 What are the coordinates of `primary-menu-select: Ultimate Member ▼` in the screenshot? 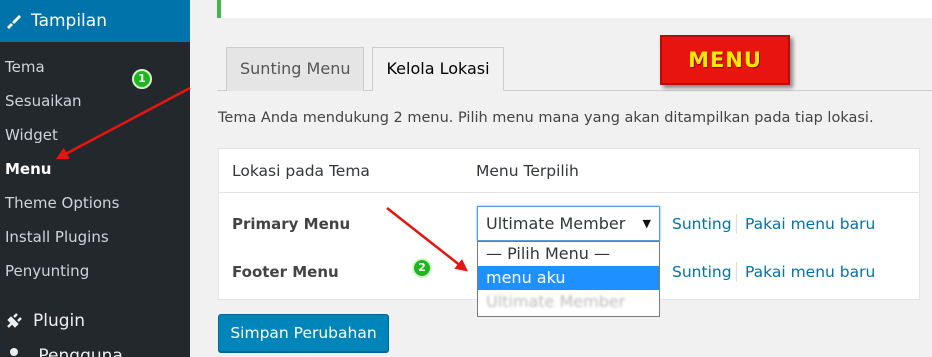 It's located at (568, 223).